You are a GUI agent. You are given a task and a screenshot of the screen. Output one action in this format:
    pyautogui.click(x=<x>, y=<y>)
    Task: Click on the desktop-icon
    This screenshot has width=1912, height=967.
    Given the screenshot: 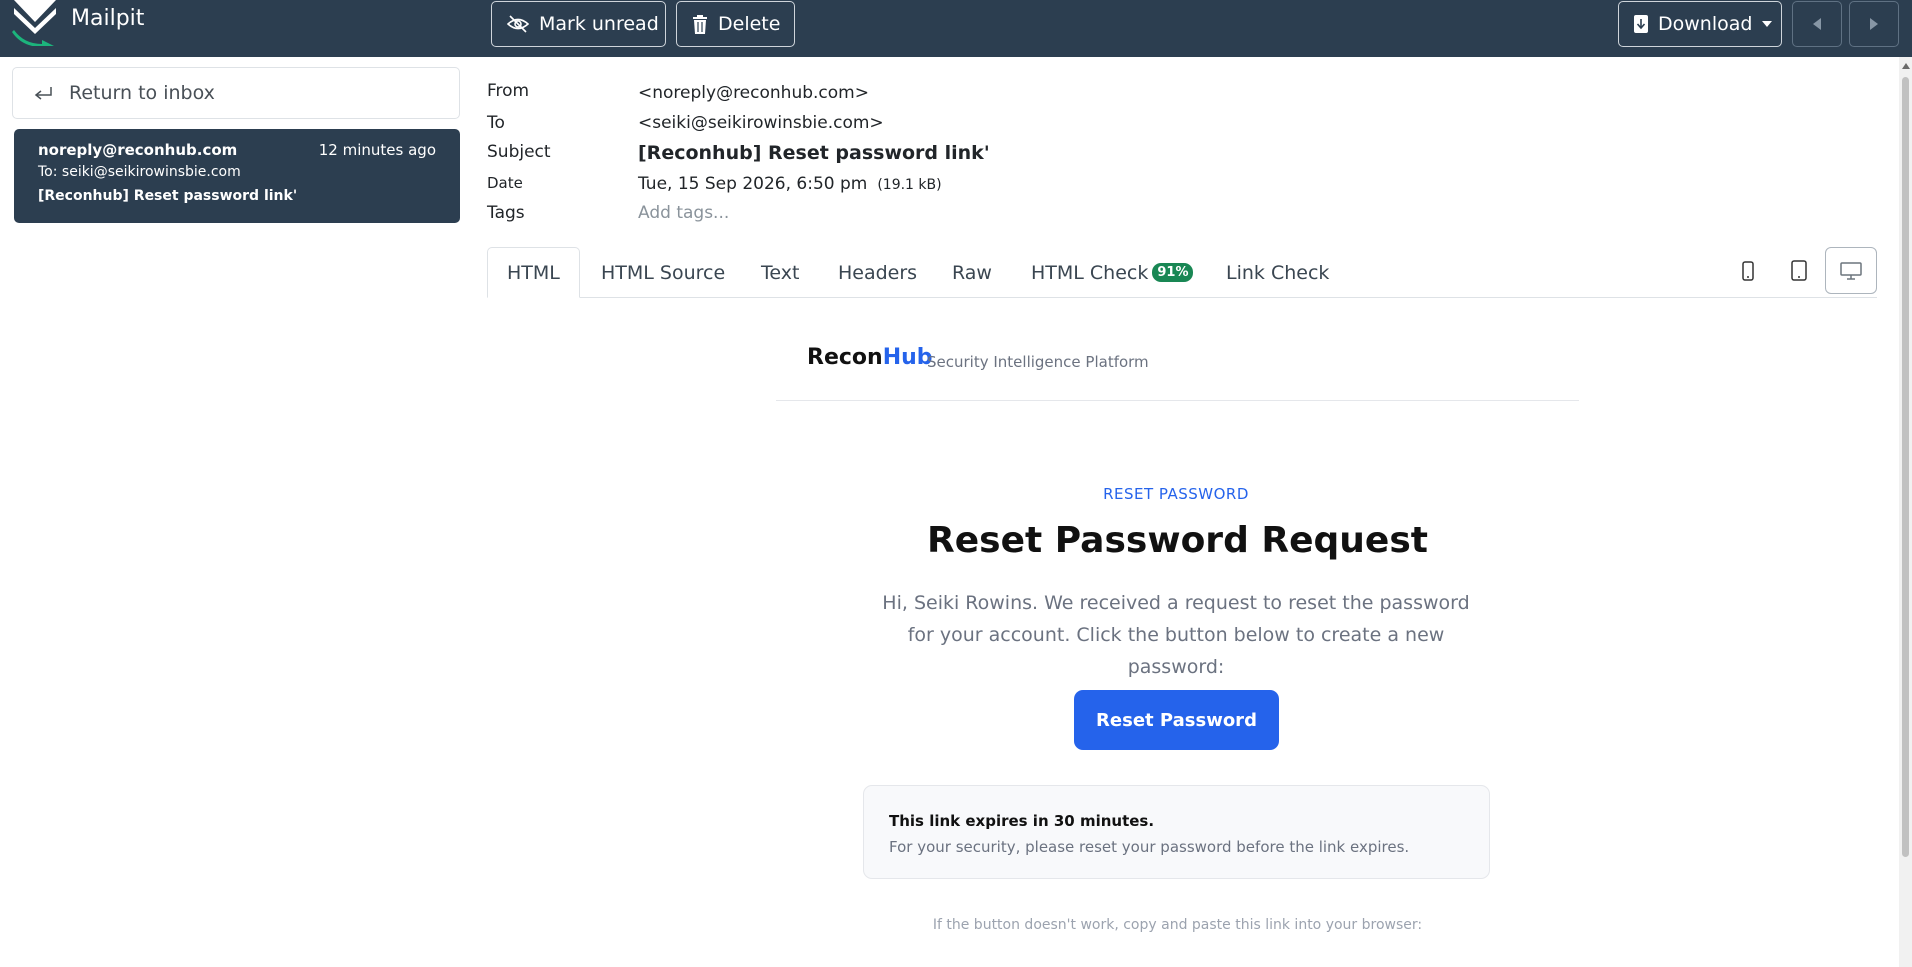 What is the action you would take?
    pyautogui.click(x=1851, y=270)
    